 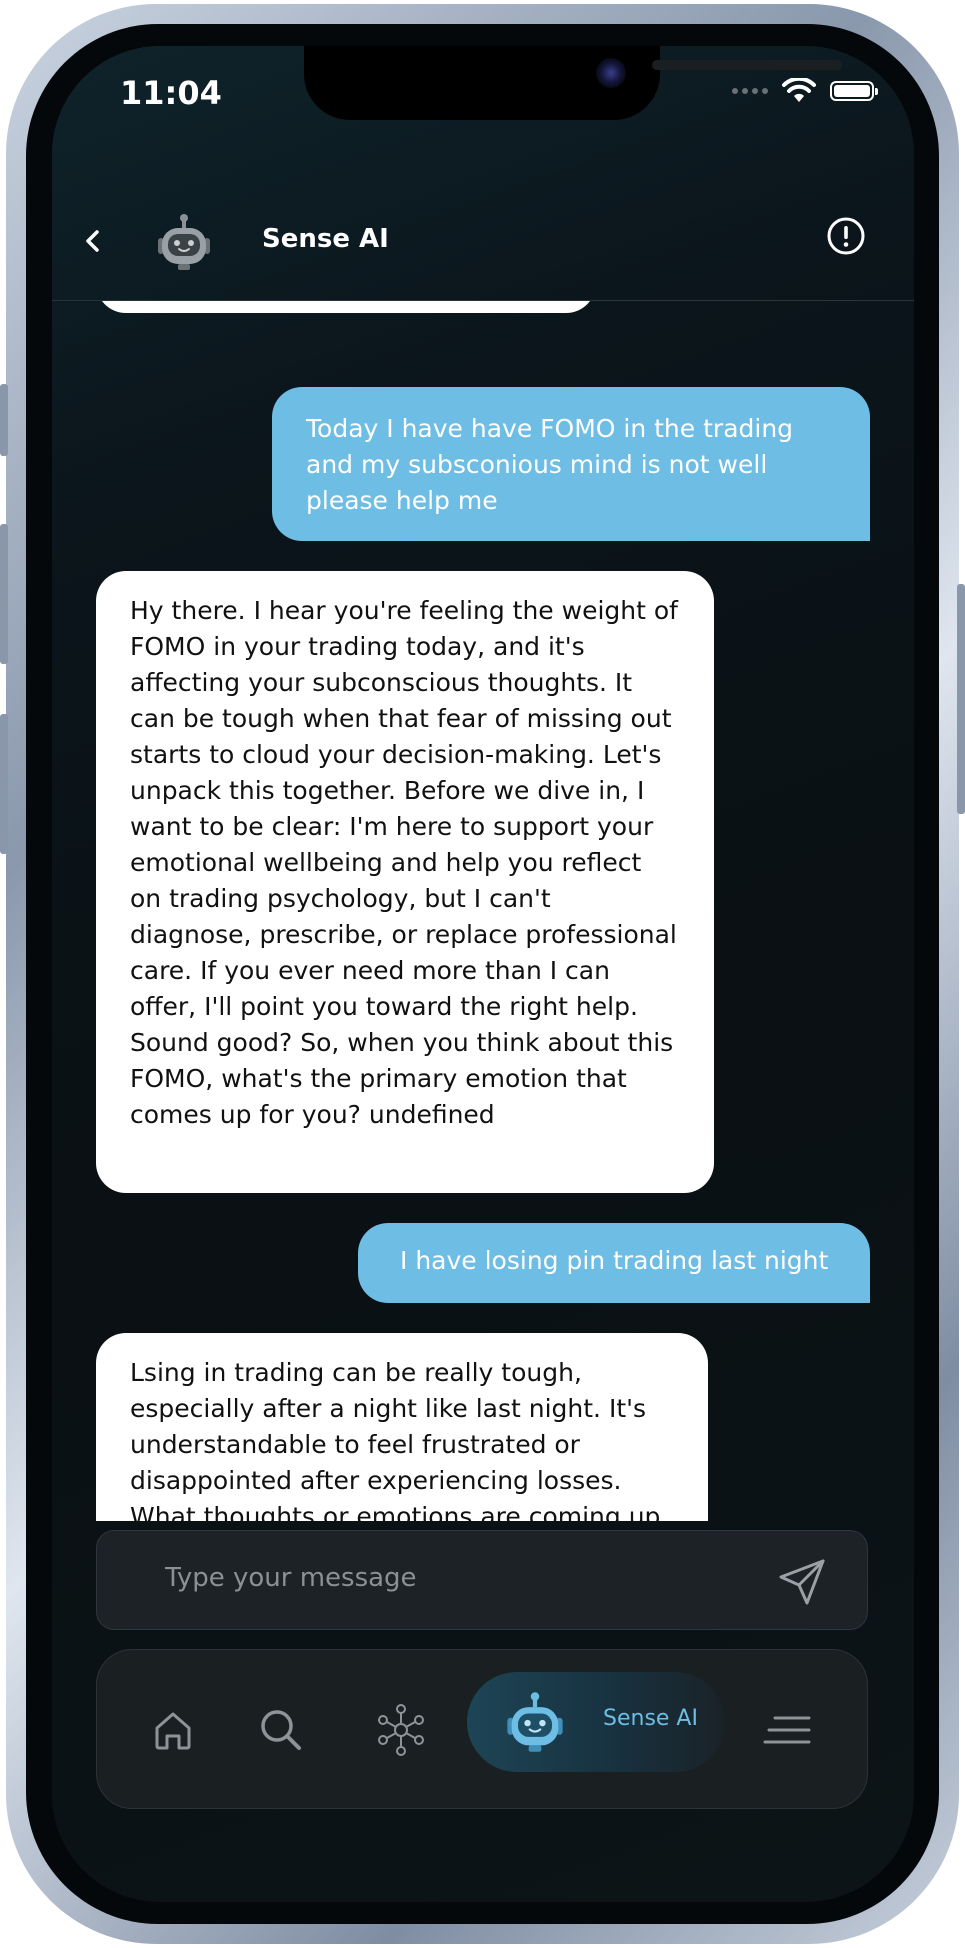 I want to click on power-button, so click(x=961, y=699).